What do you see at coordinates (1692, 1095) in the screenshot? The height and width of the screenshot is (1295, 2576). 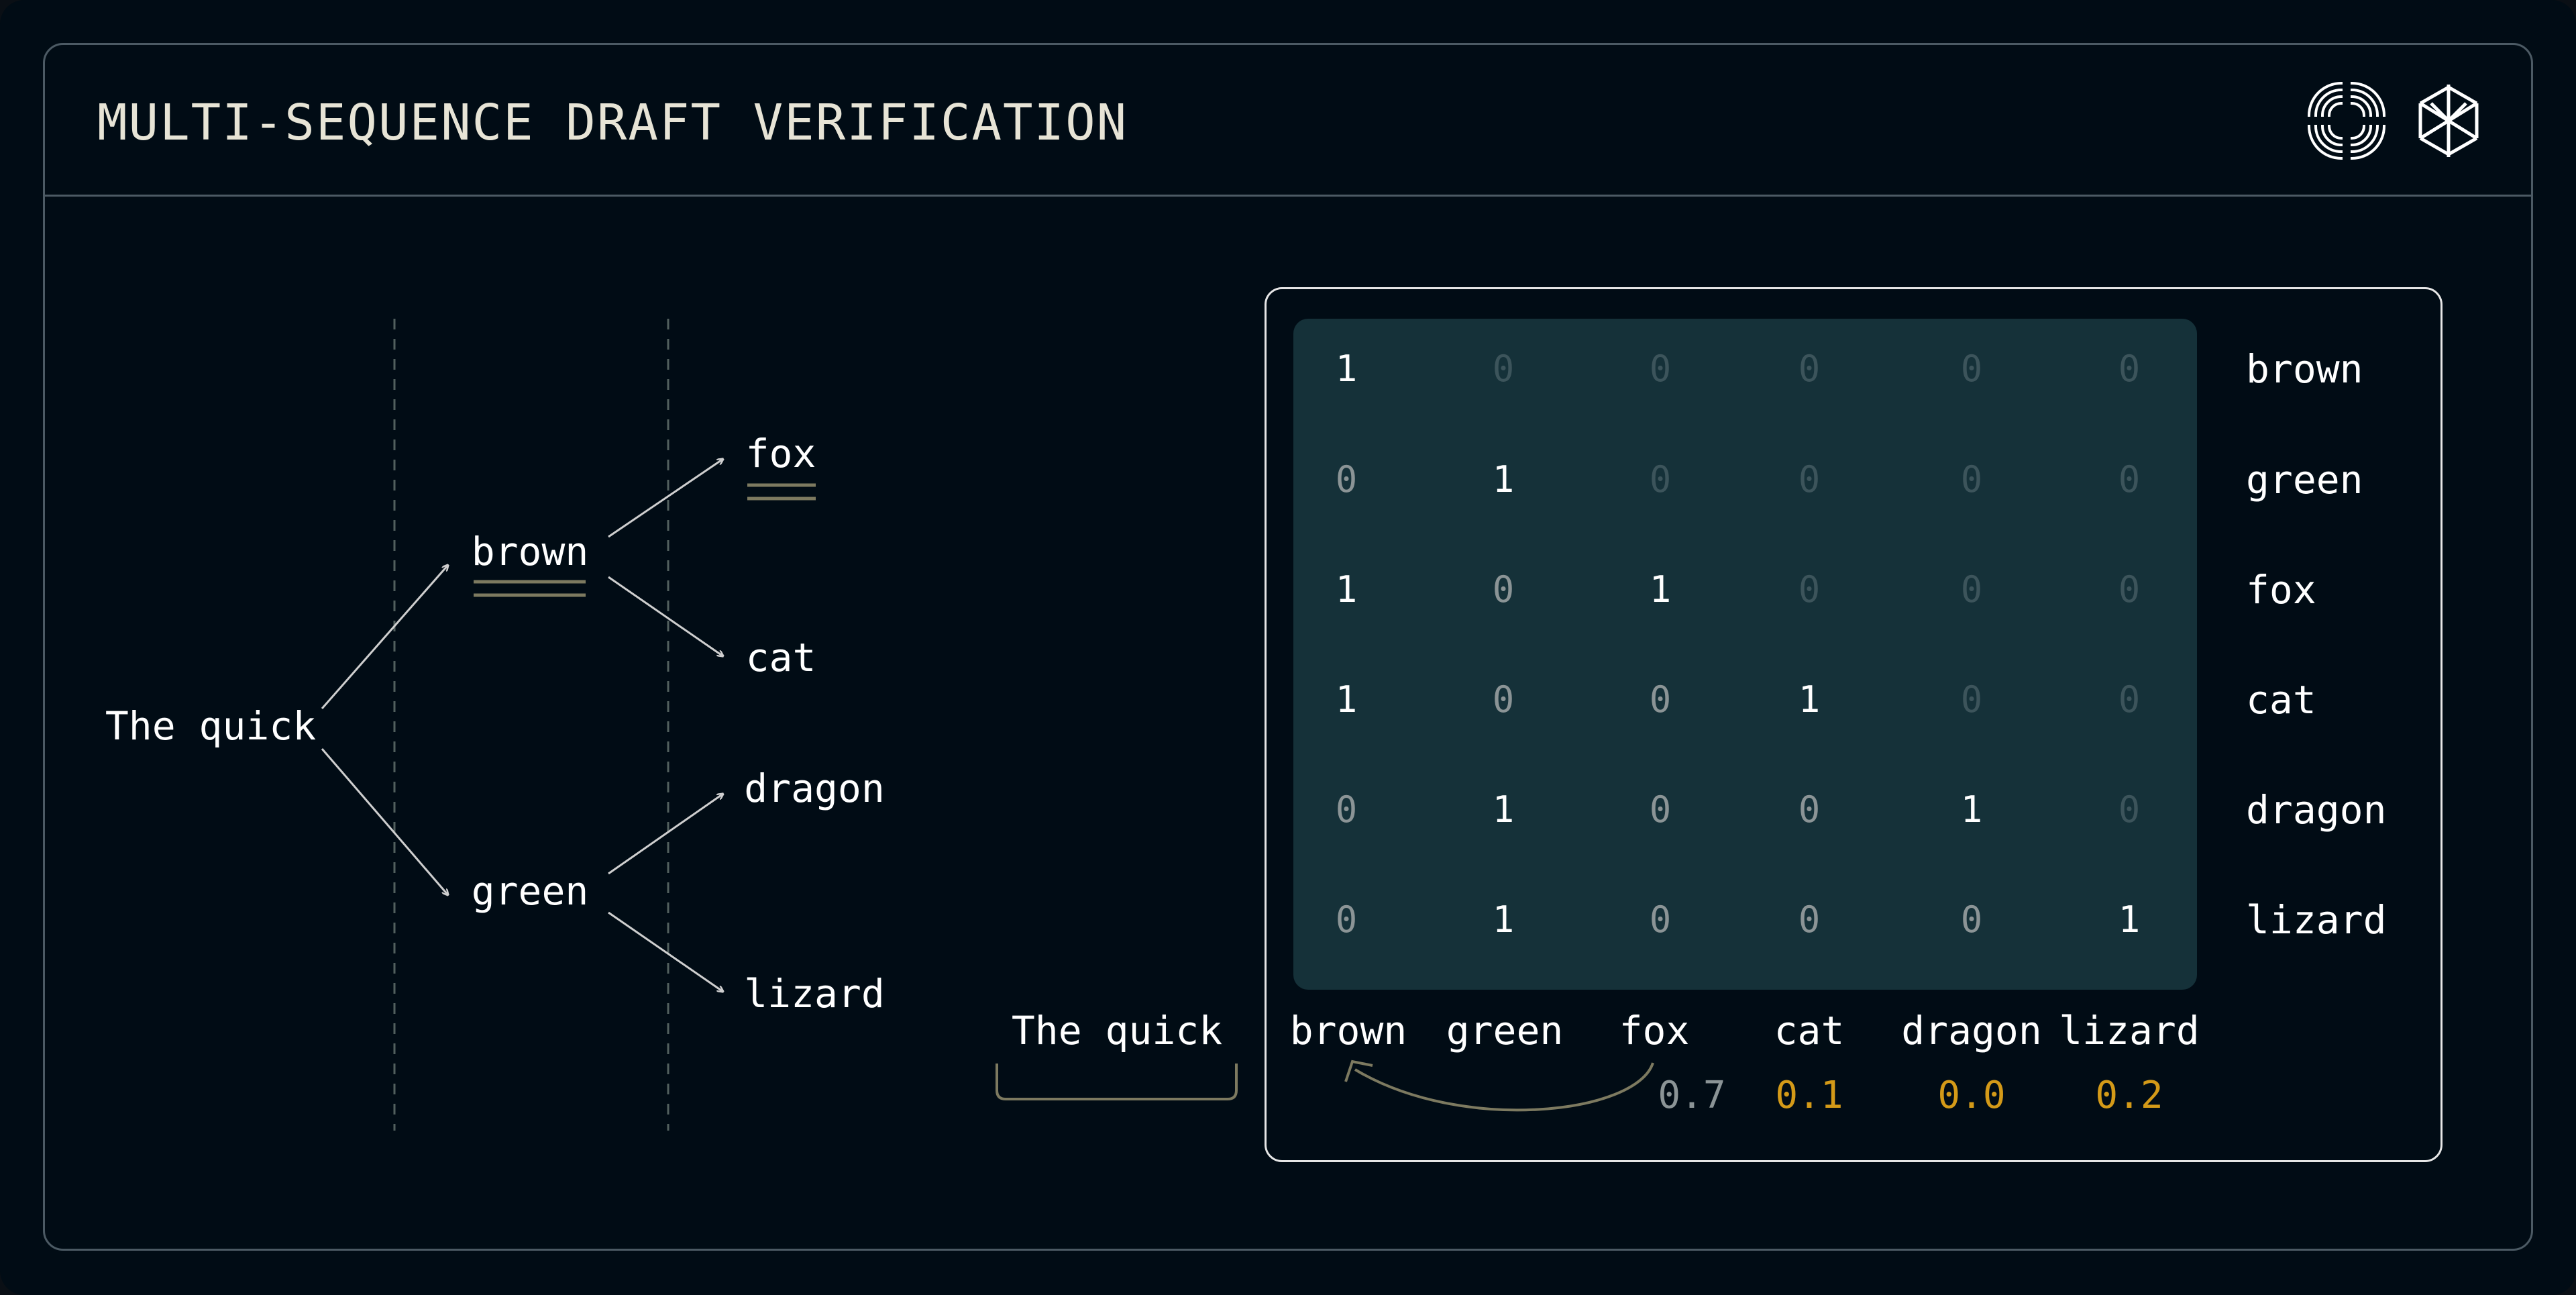 I see `probability-fox: 0.7` at bounding box center [1692, 1095].